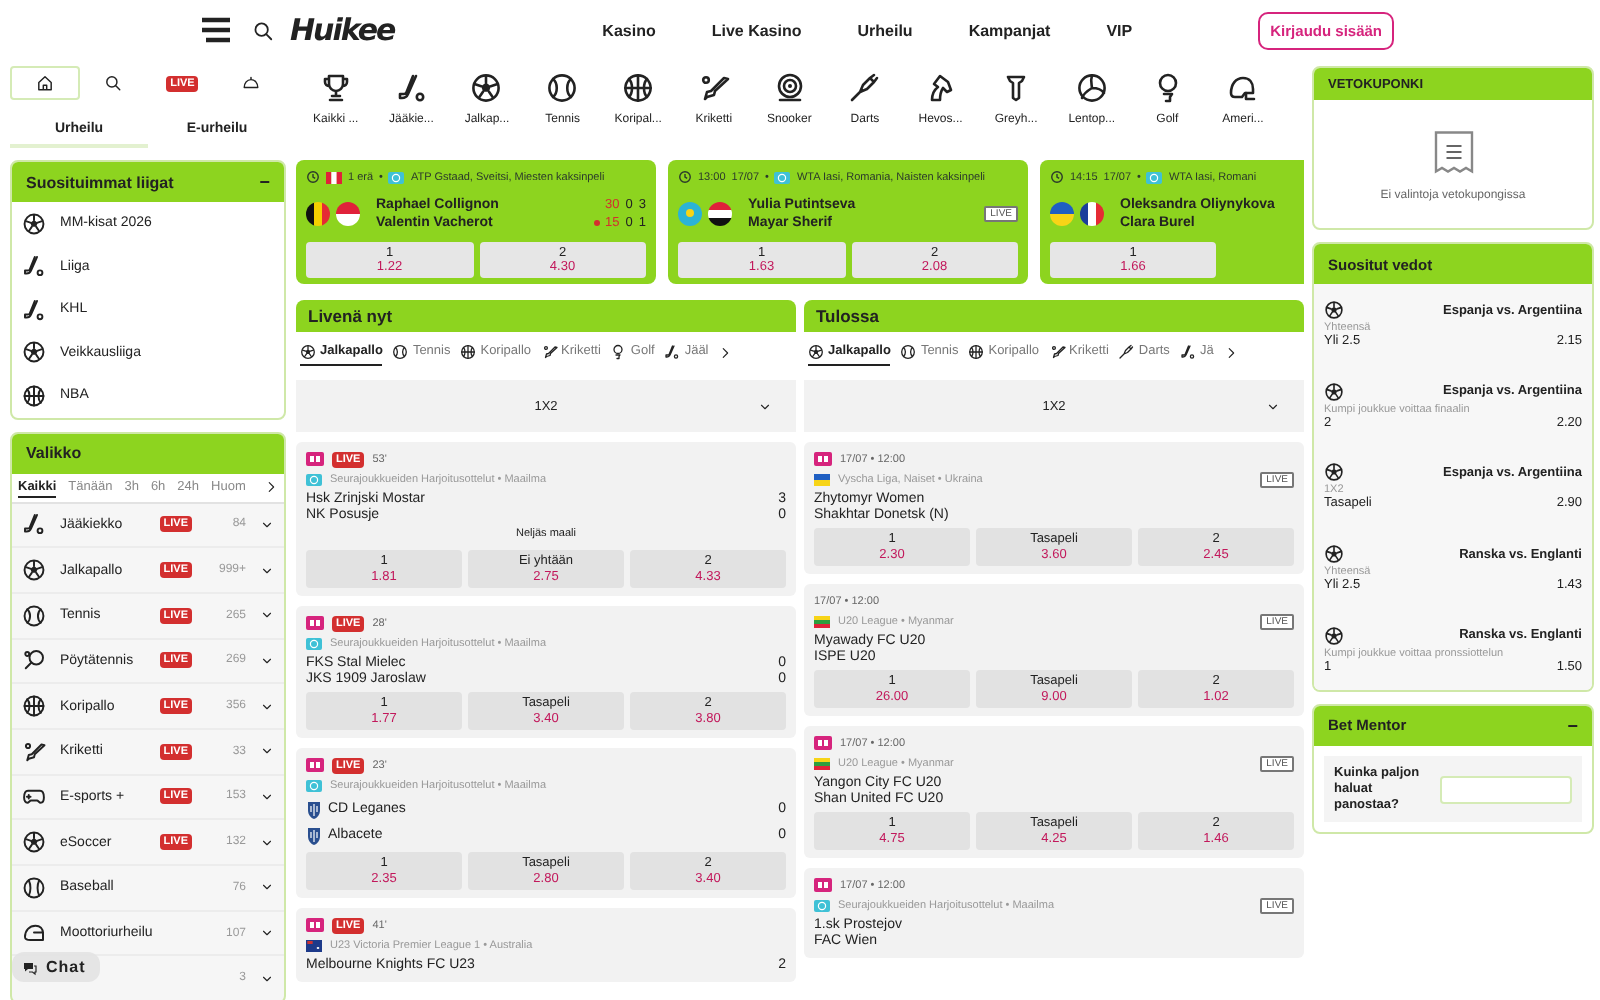  Describe the element at coordinates (54, 453) in the screenshot. I see `panel-title: Valikko` at that location.